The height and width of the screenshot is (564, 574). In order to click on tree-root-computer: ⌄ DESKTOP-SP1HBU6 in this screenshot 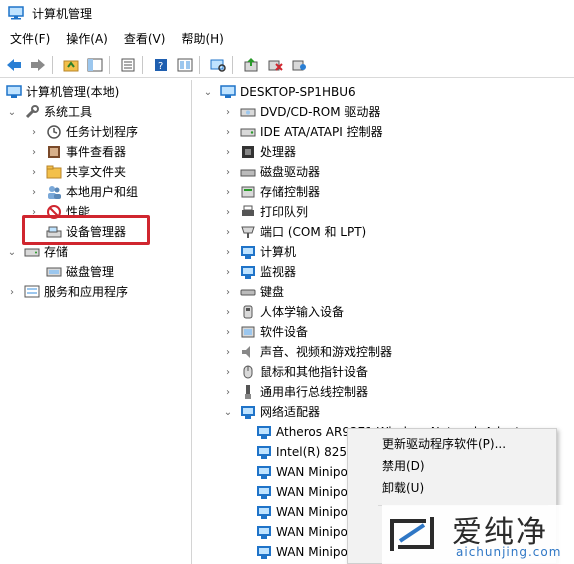, I will do `click(279, 92)`.